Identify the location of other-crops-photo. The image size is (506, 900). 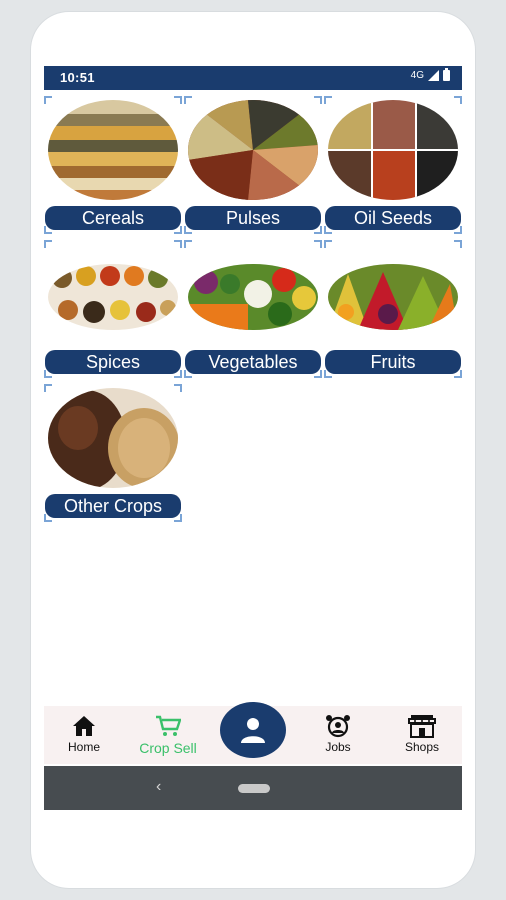
(113, 438).